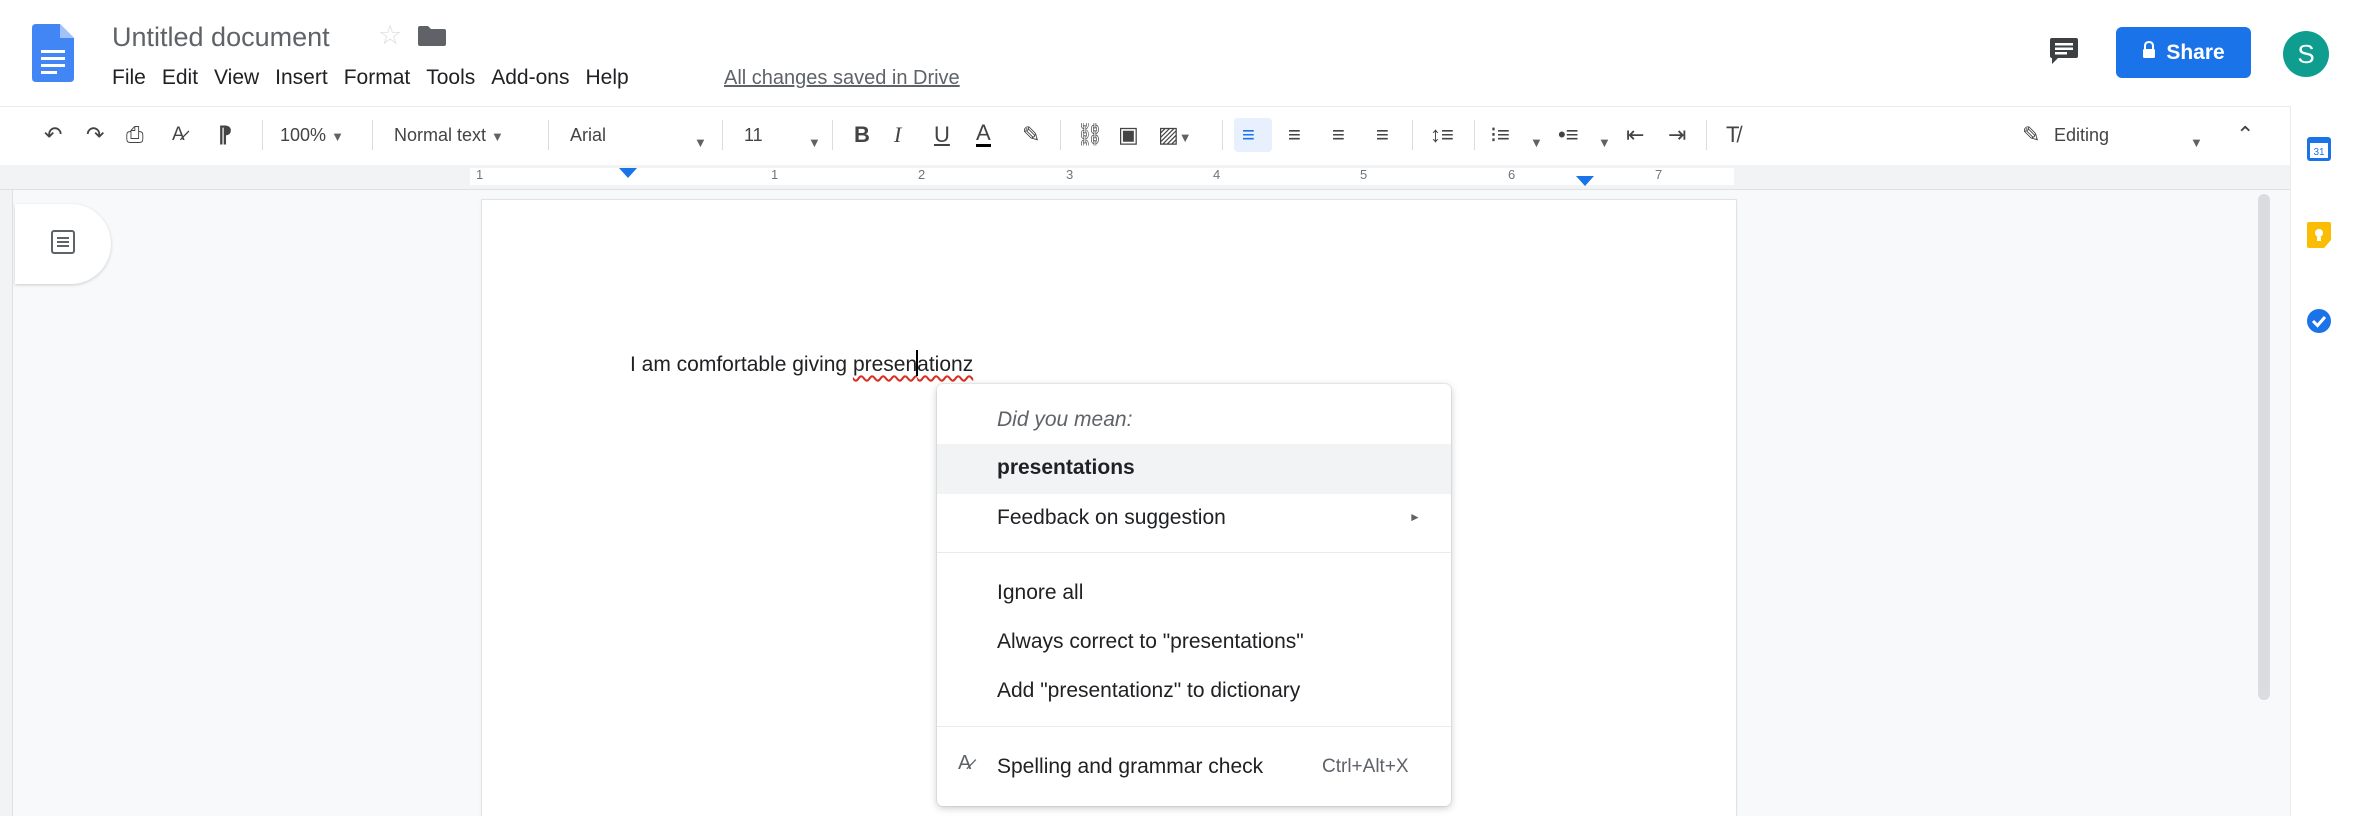  What do you see at coordinates (983, 134) in the screenshot?
I see `text-color-button: A` at bounding box center [983, 134].